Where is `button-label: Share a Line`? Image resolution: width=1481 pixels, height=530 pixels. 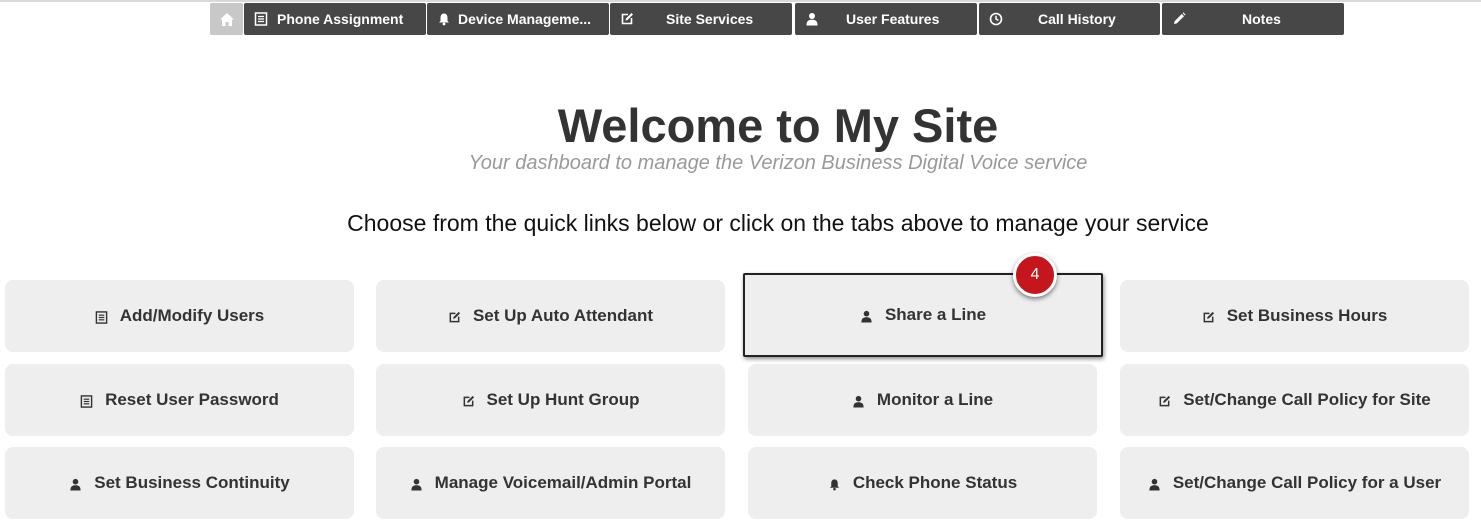
button-label: Share a Line is located at coordinates (935, 314).